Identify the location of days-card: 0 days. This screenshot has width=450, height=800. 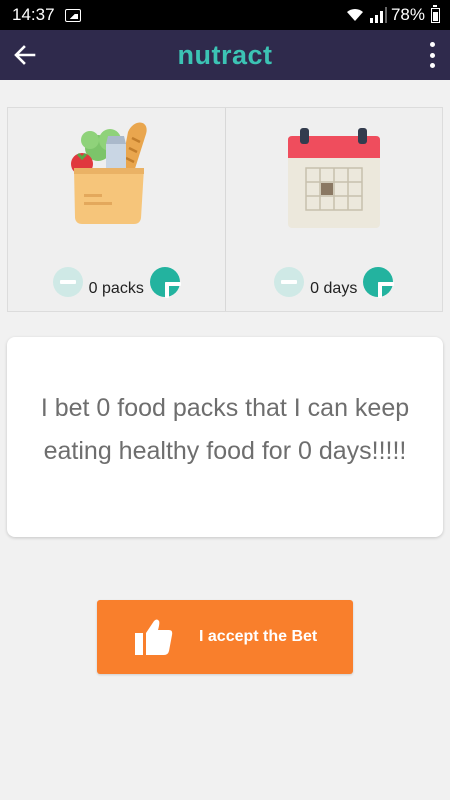
(333, 209).